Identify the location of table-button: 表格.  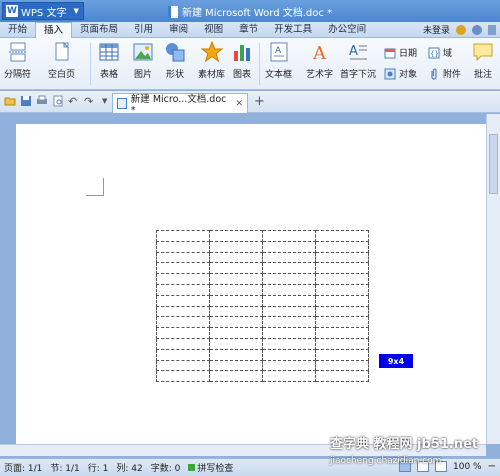
(109, 60).